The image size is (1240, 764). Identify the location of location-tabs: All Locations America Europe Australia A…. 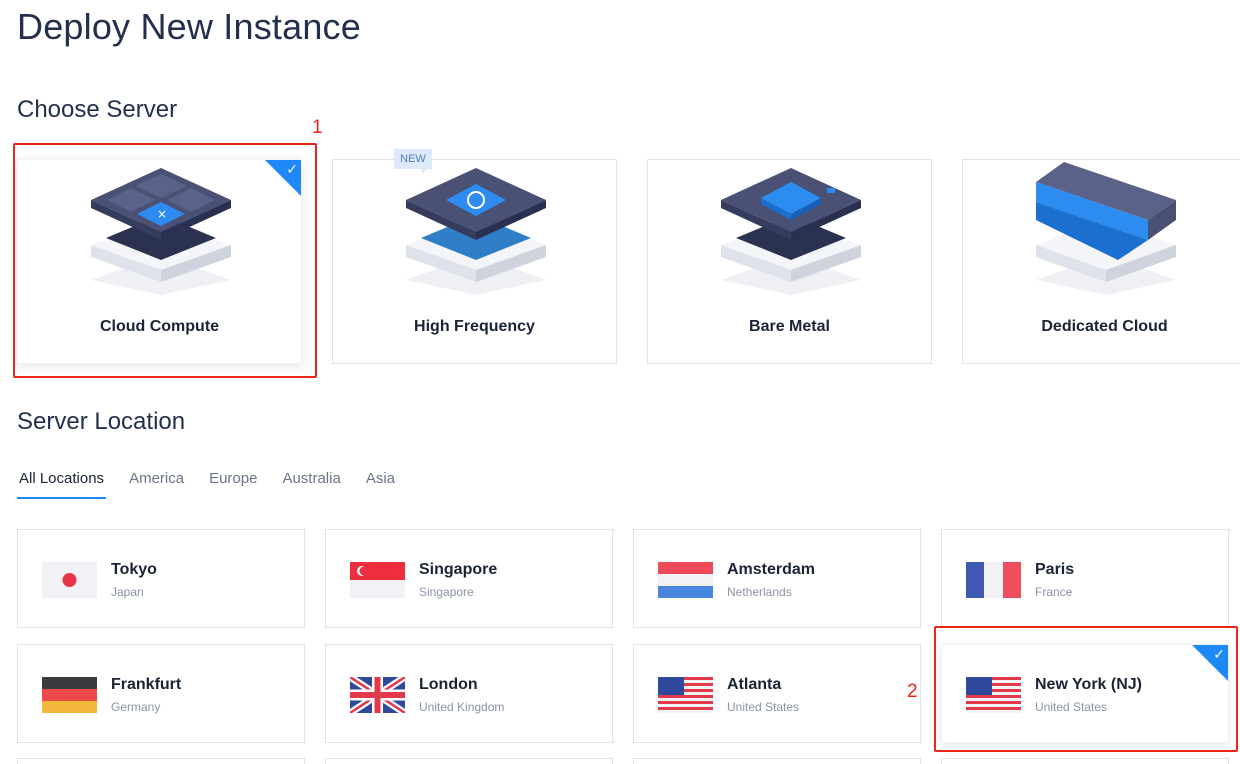
(217, 483).